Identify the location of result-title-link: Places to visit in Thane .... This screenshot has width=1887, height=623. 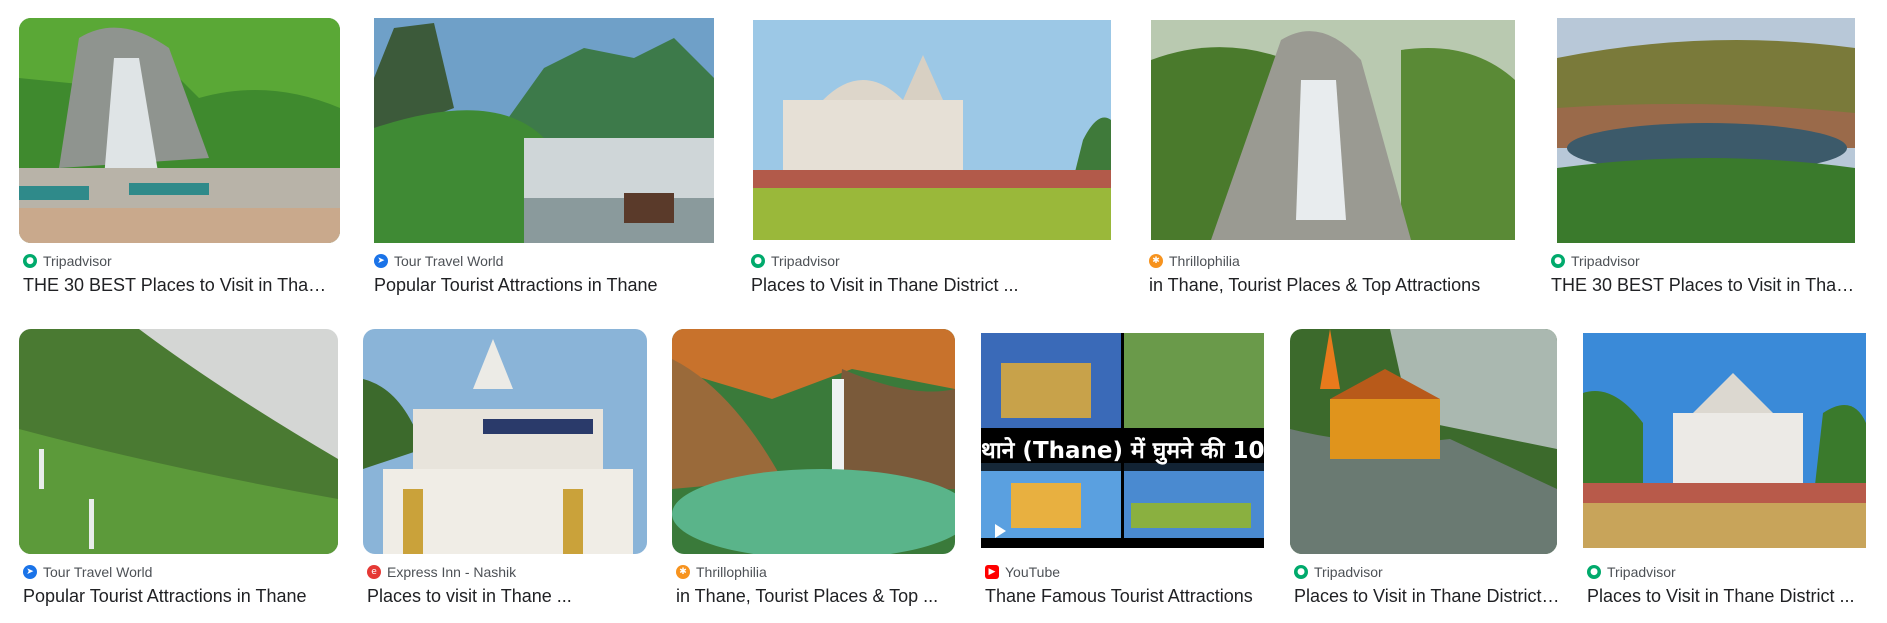
(509, 596).